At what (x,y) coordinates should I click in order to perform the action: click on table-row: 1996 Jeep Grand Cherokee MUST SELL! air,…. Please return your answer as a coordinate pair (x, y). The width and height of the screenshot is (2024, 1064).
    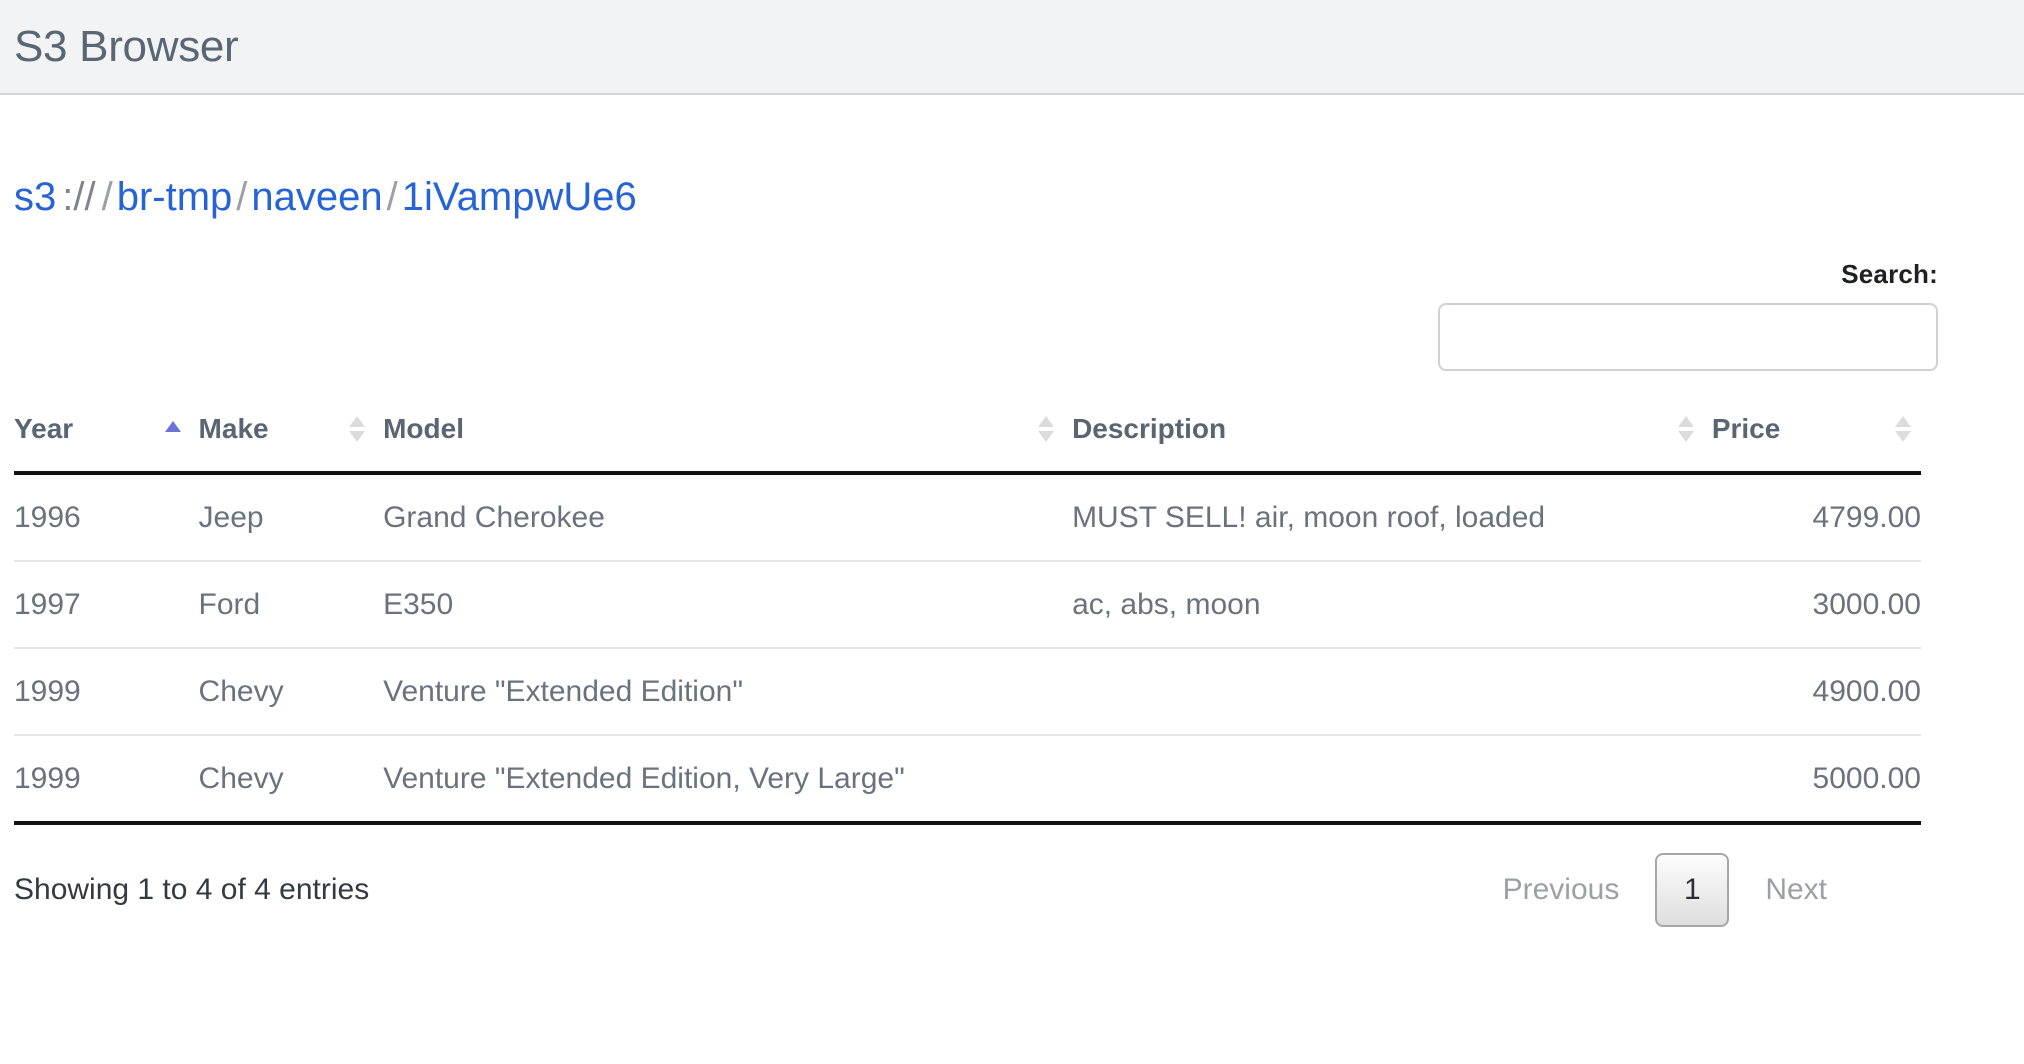
    Looking at the image, I should click on (967, 517).